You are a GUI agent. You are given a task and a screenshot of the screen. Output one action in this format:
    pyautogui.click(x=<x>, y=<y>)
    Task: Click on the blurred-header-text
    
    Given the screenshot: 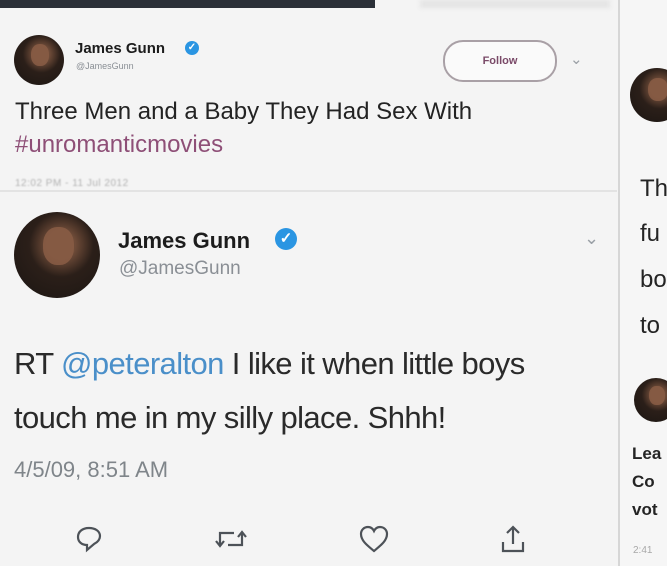 What is the action you would take?
    pyautogui.click(x=515, y=4)
    